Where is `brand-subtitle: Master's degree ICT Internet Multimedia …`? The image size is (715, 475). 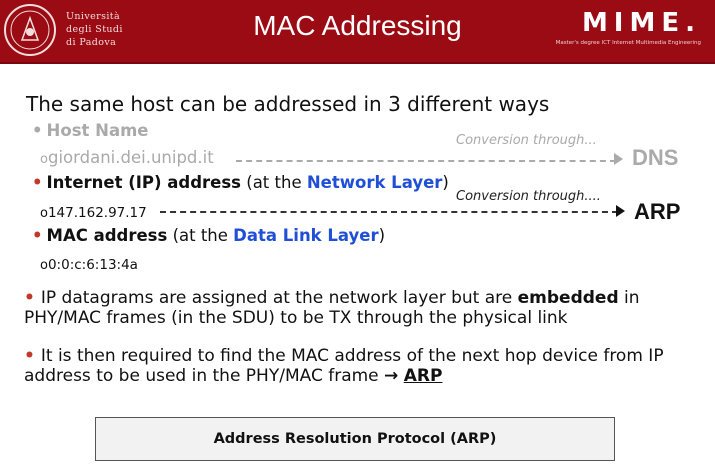 brand-subtitle: Master's degree ICT Internet Multimedia … is located at coordinates (628, 43).